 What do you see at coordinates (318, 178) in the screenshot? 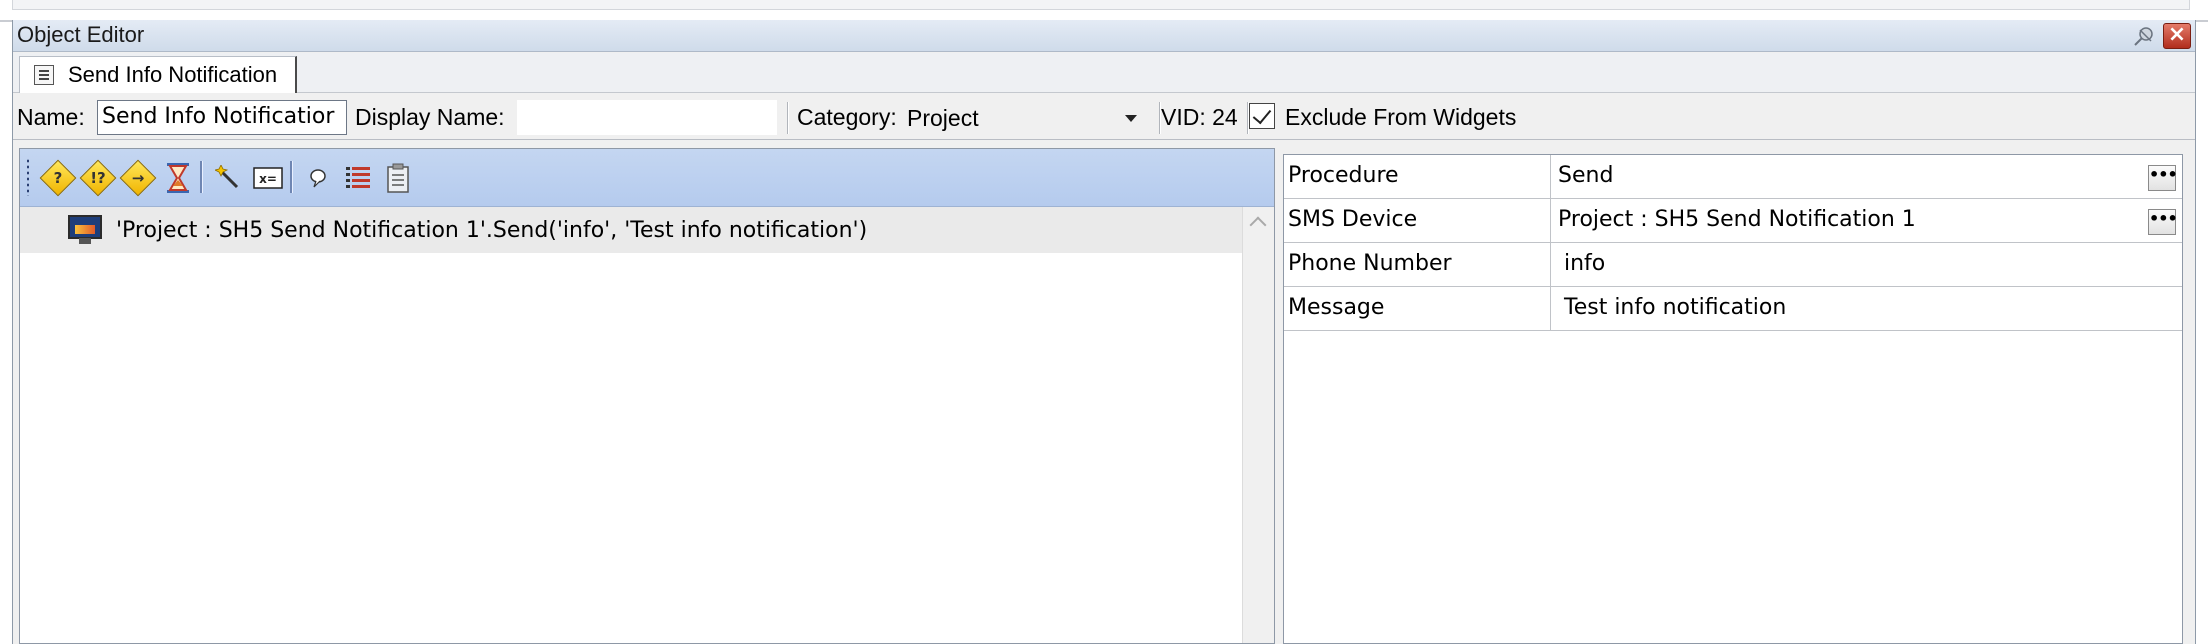
I see `comment-icon` at bounding box center [318, 178].